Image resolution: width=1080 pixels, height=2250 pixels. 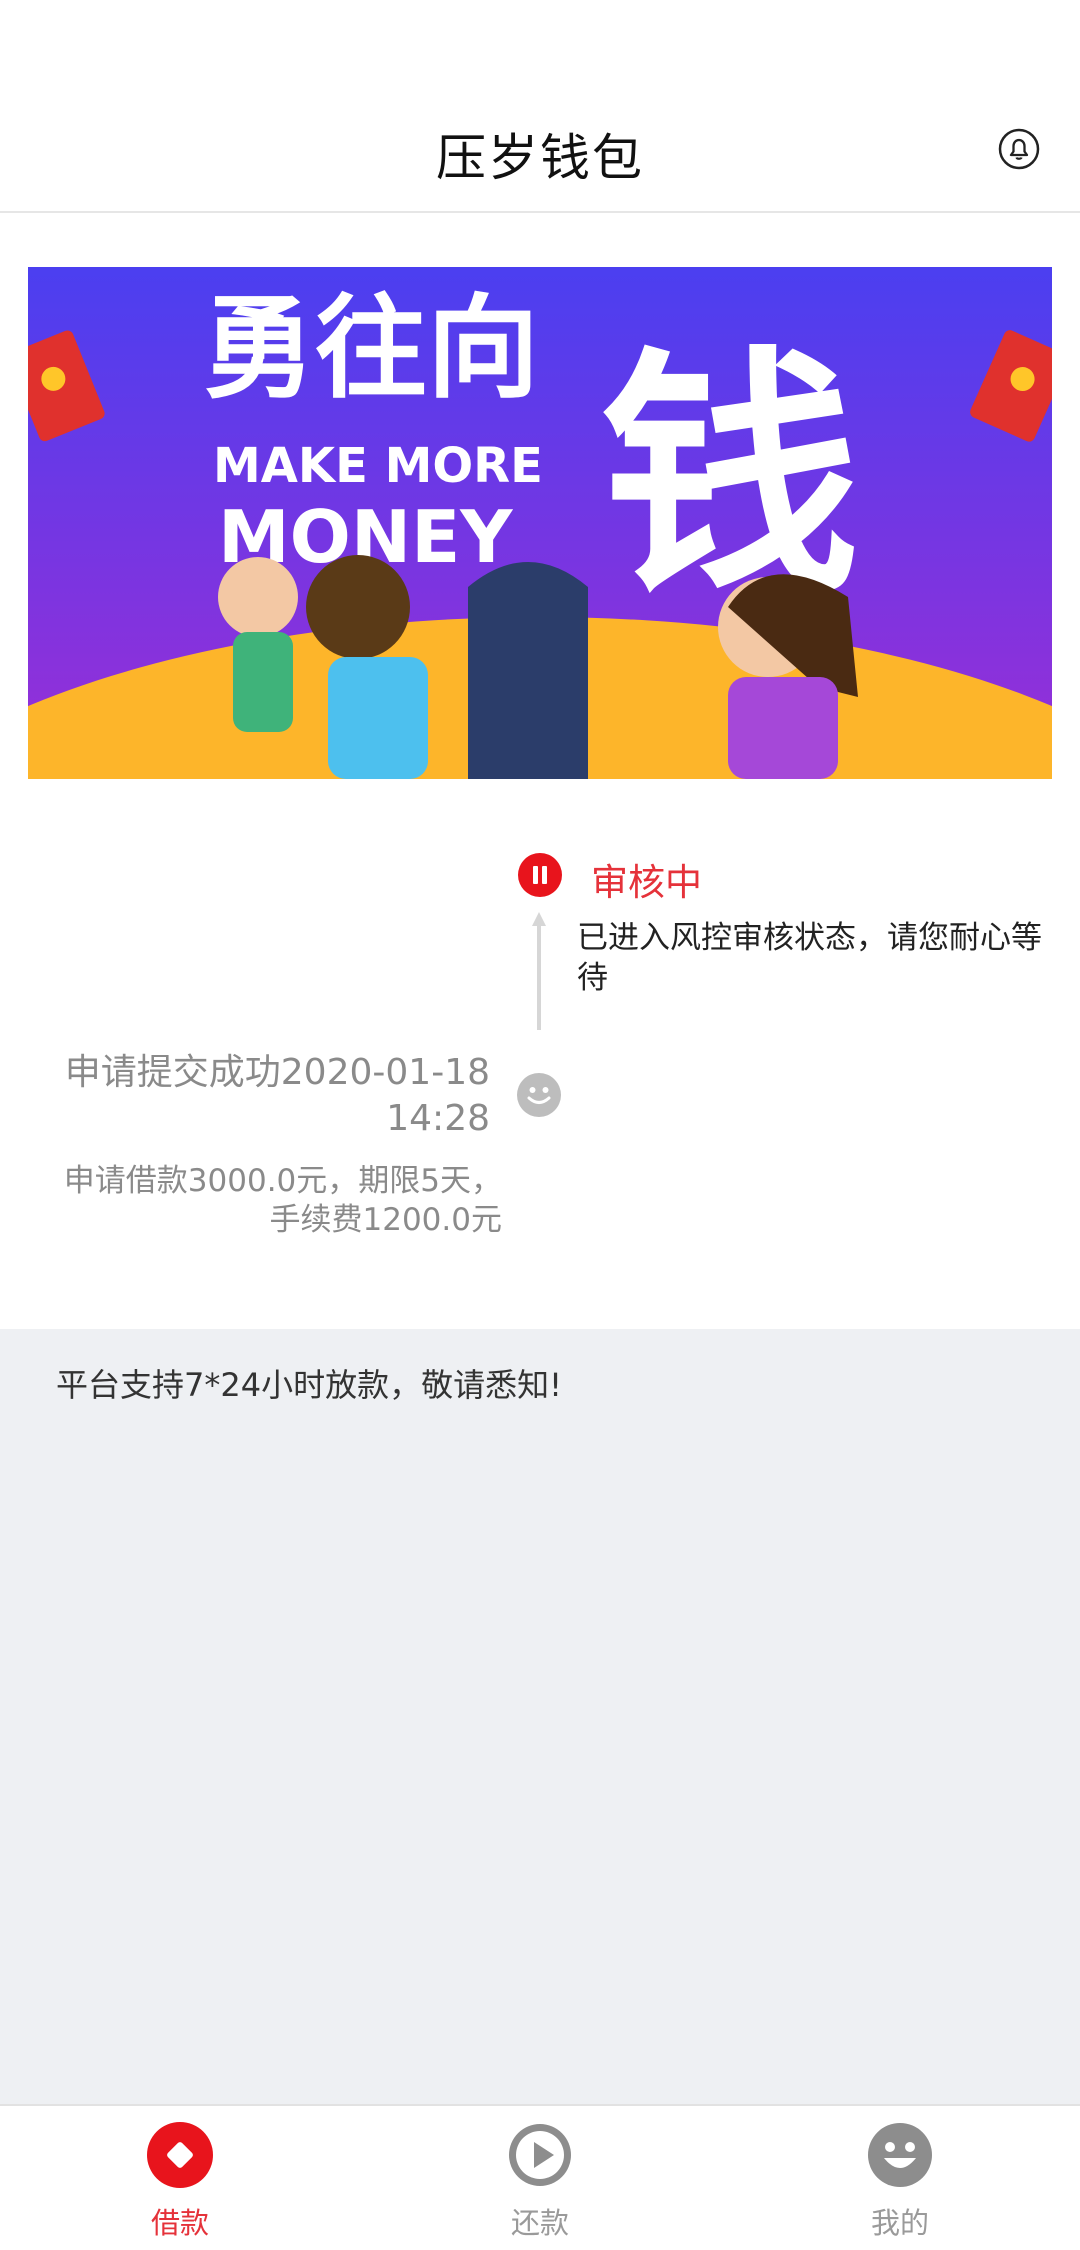 What do you see at coordinates (277, 1072) in the screenshot?
I see `submitted-title-line1: 申请提交成功2020-01-18` at bounding box center [277, 1072].